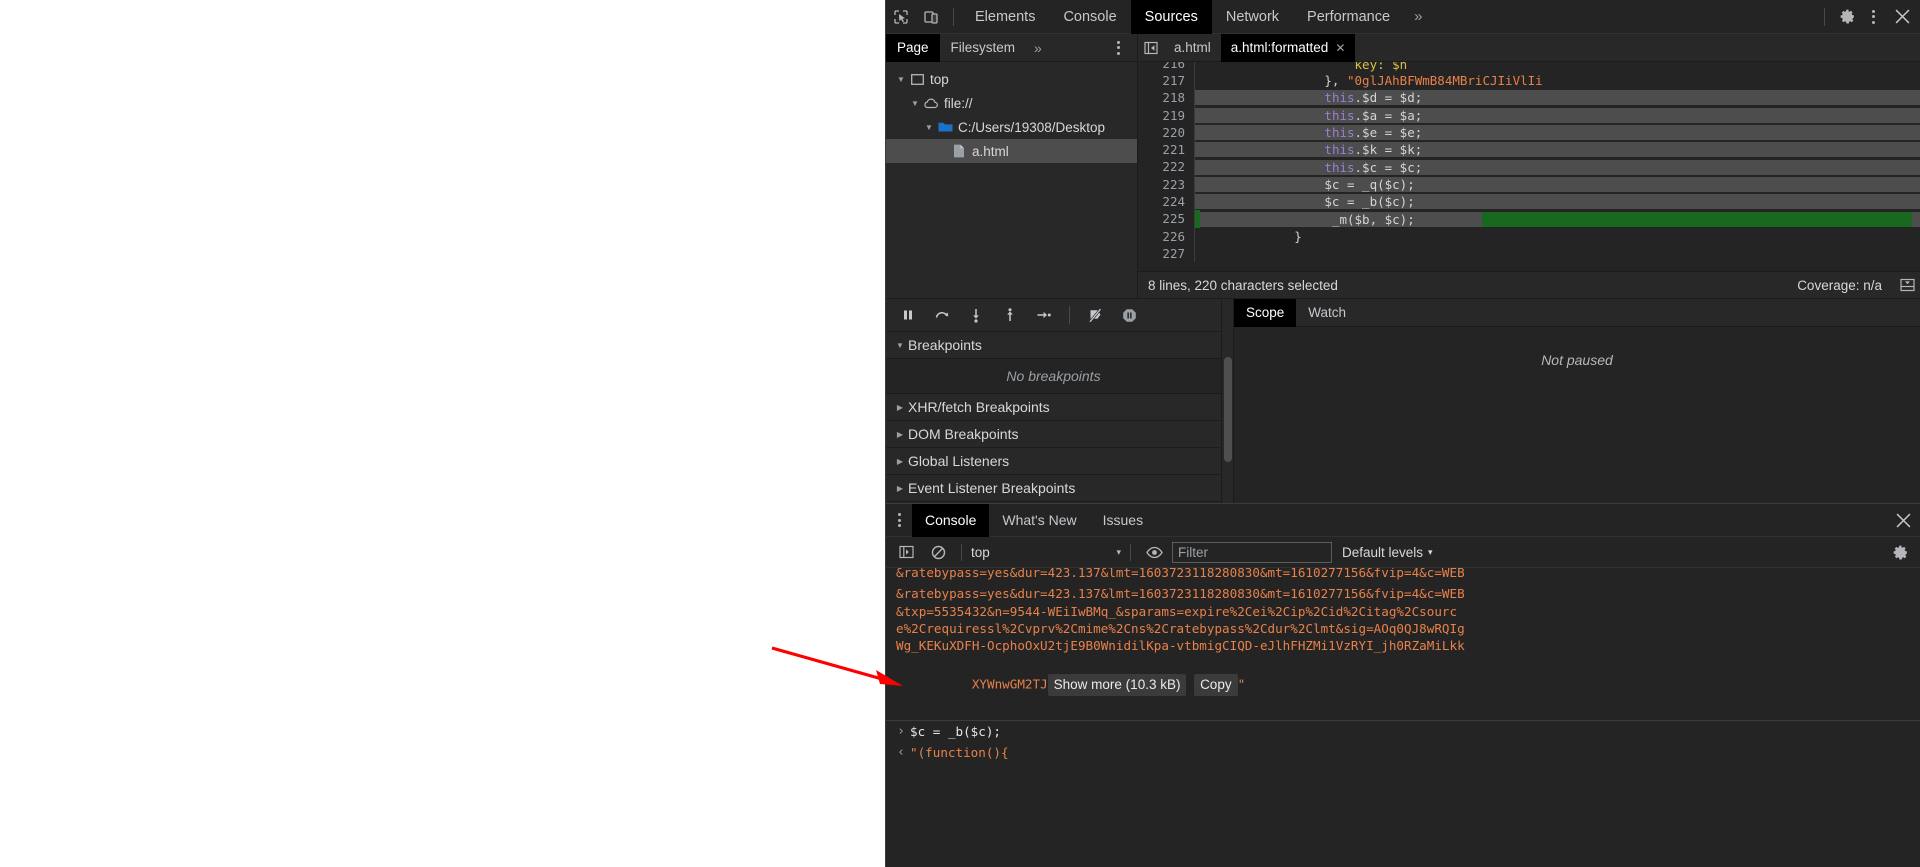 The image size is (1920, 867). Describe the element at coordinates (976, 315) in the screenshot. I see `step-into-button` at that location.